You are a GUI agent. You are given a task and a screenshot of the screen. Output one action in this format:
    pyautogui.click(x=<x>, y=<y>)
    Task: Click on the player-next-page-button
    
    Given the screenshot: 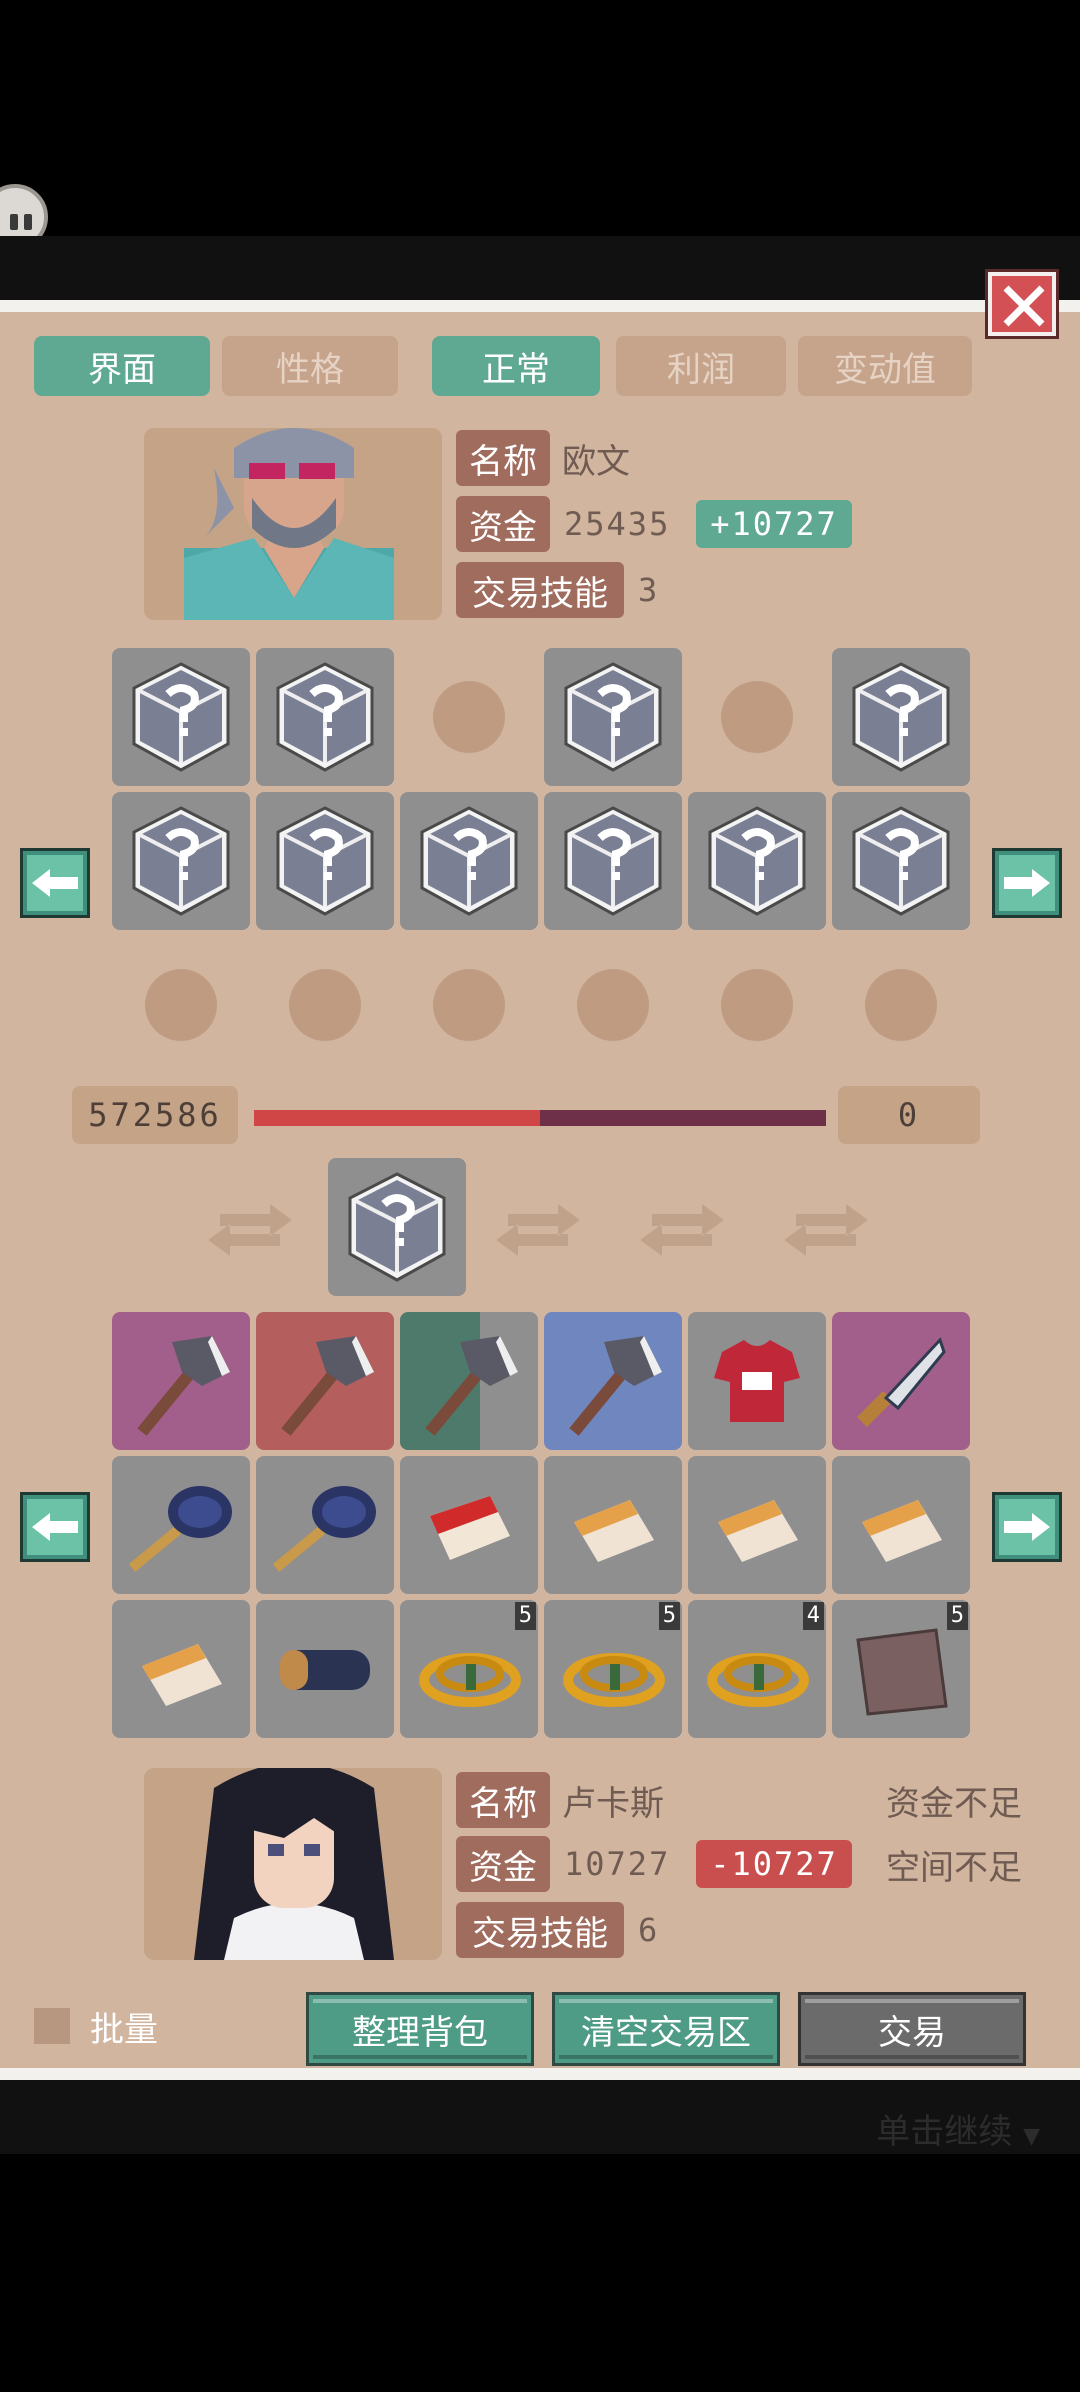 What is the action you would take?
    pyautogui.click(x=1027, y=1527)
    